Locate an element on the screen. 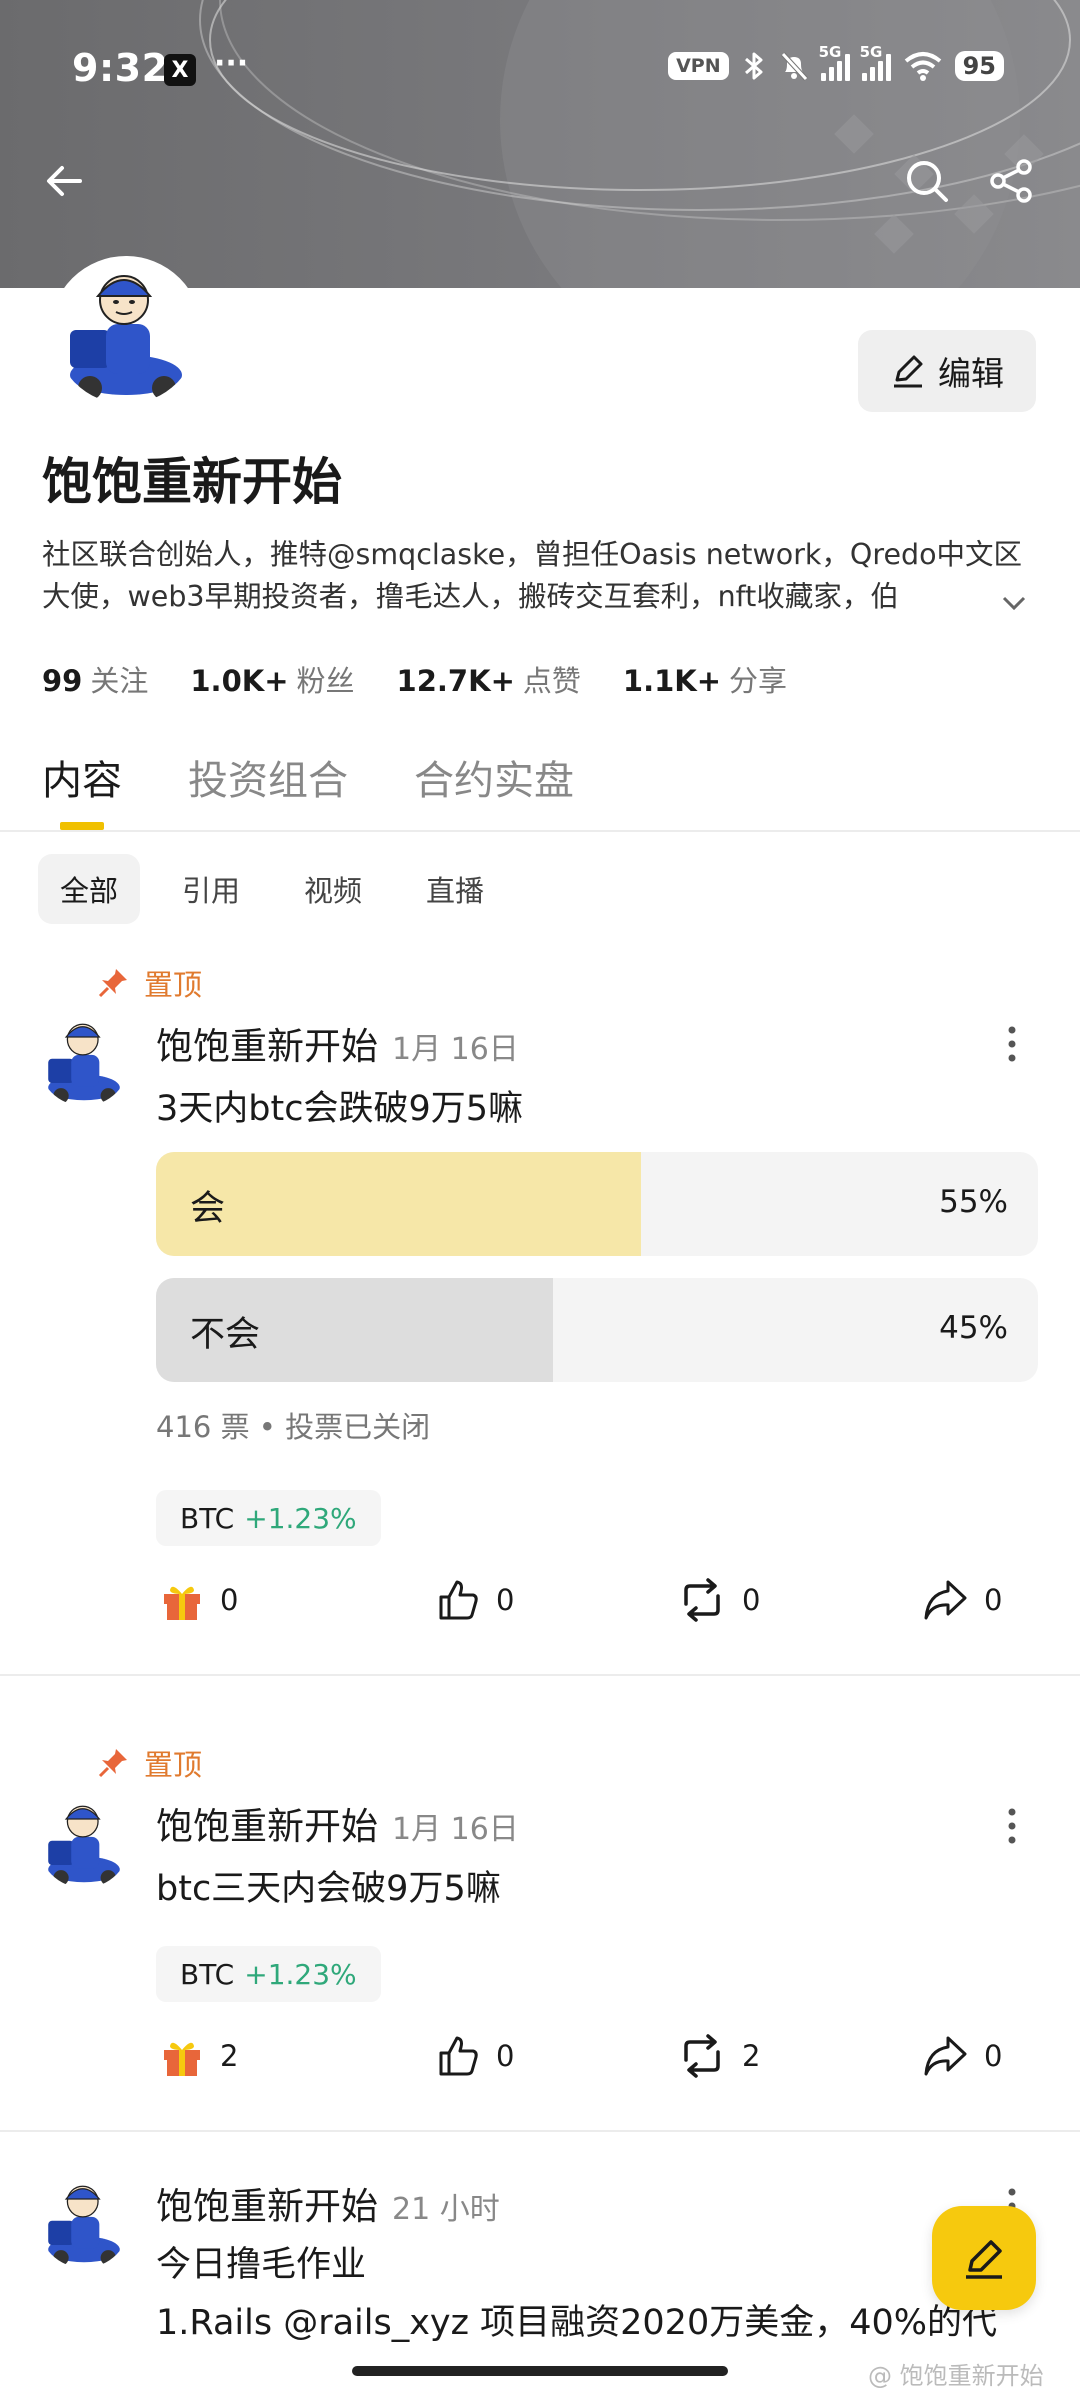 The image size is (1080, 2400). stat-shares: 1.1K+ 分享 is located at coordinates (705, 679).